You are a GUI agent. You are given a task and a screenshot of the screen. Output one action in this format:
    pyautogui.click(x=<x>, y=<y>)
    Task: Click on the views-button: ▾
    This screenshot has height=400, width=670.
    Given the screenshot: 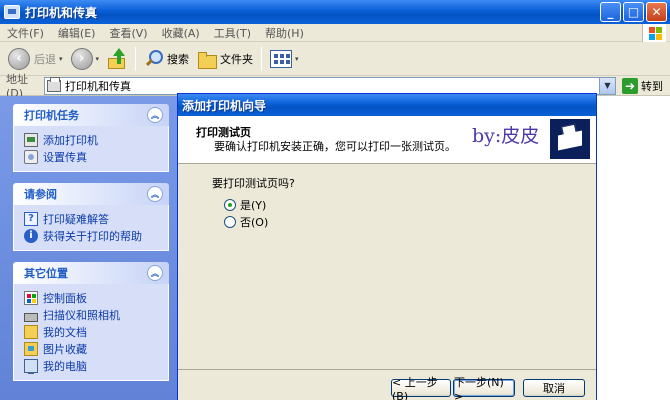 What is the action you would take?
    pyautogui.click(x=284, y=59)
    